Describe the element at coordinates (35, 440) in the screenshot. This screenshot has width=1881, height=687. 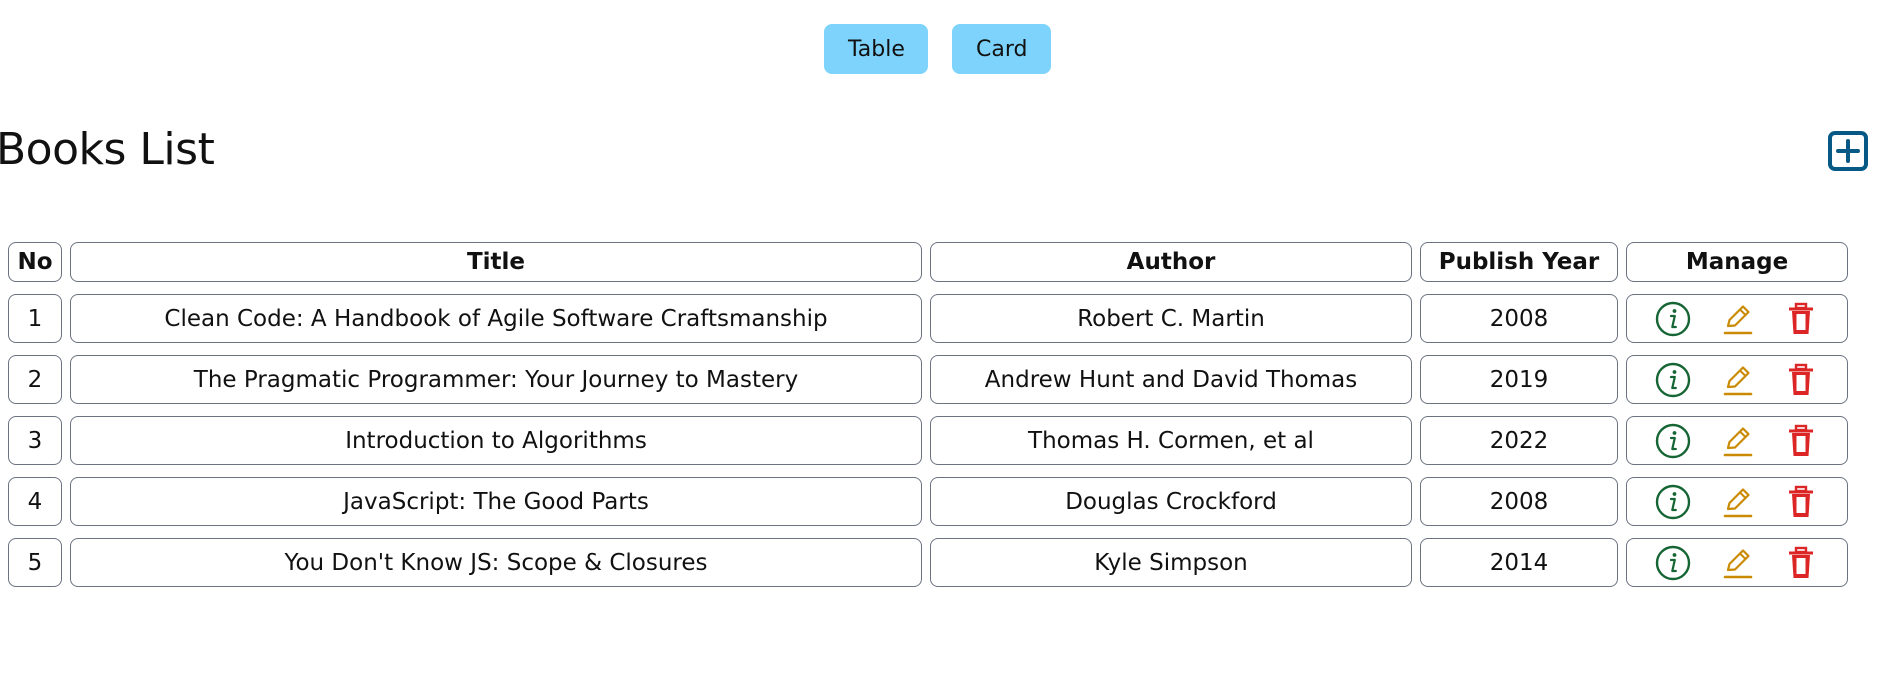
I see `cell-no: 3` at that location.